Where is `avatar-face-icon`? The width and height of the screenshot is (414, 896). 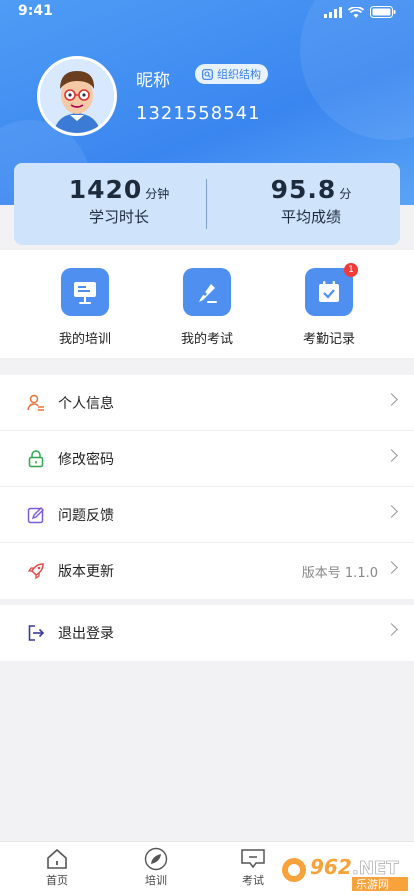
avatar-face-icon is located at coordinates (77, 96).